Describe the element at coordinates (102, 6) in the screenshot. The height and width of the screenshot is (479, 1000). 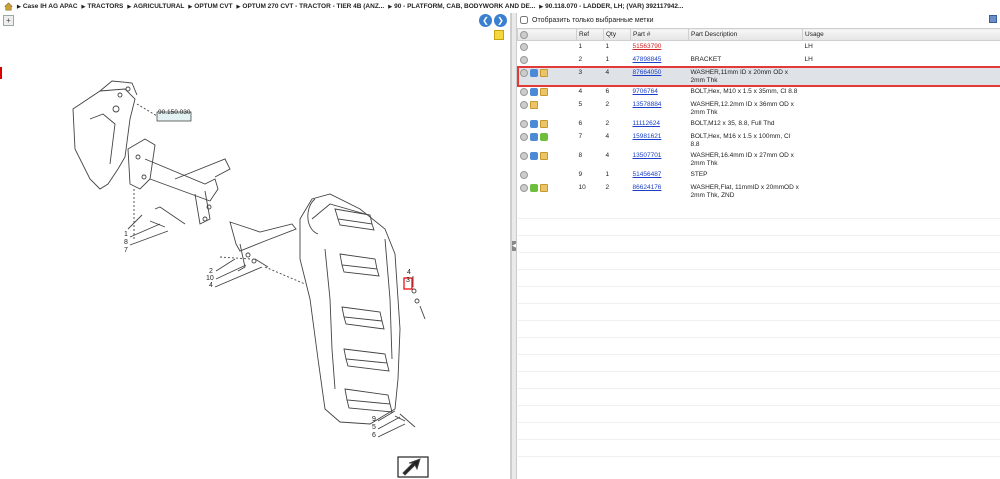
I see `breadcrumb-item: TRACTORS` at that location.